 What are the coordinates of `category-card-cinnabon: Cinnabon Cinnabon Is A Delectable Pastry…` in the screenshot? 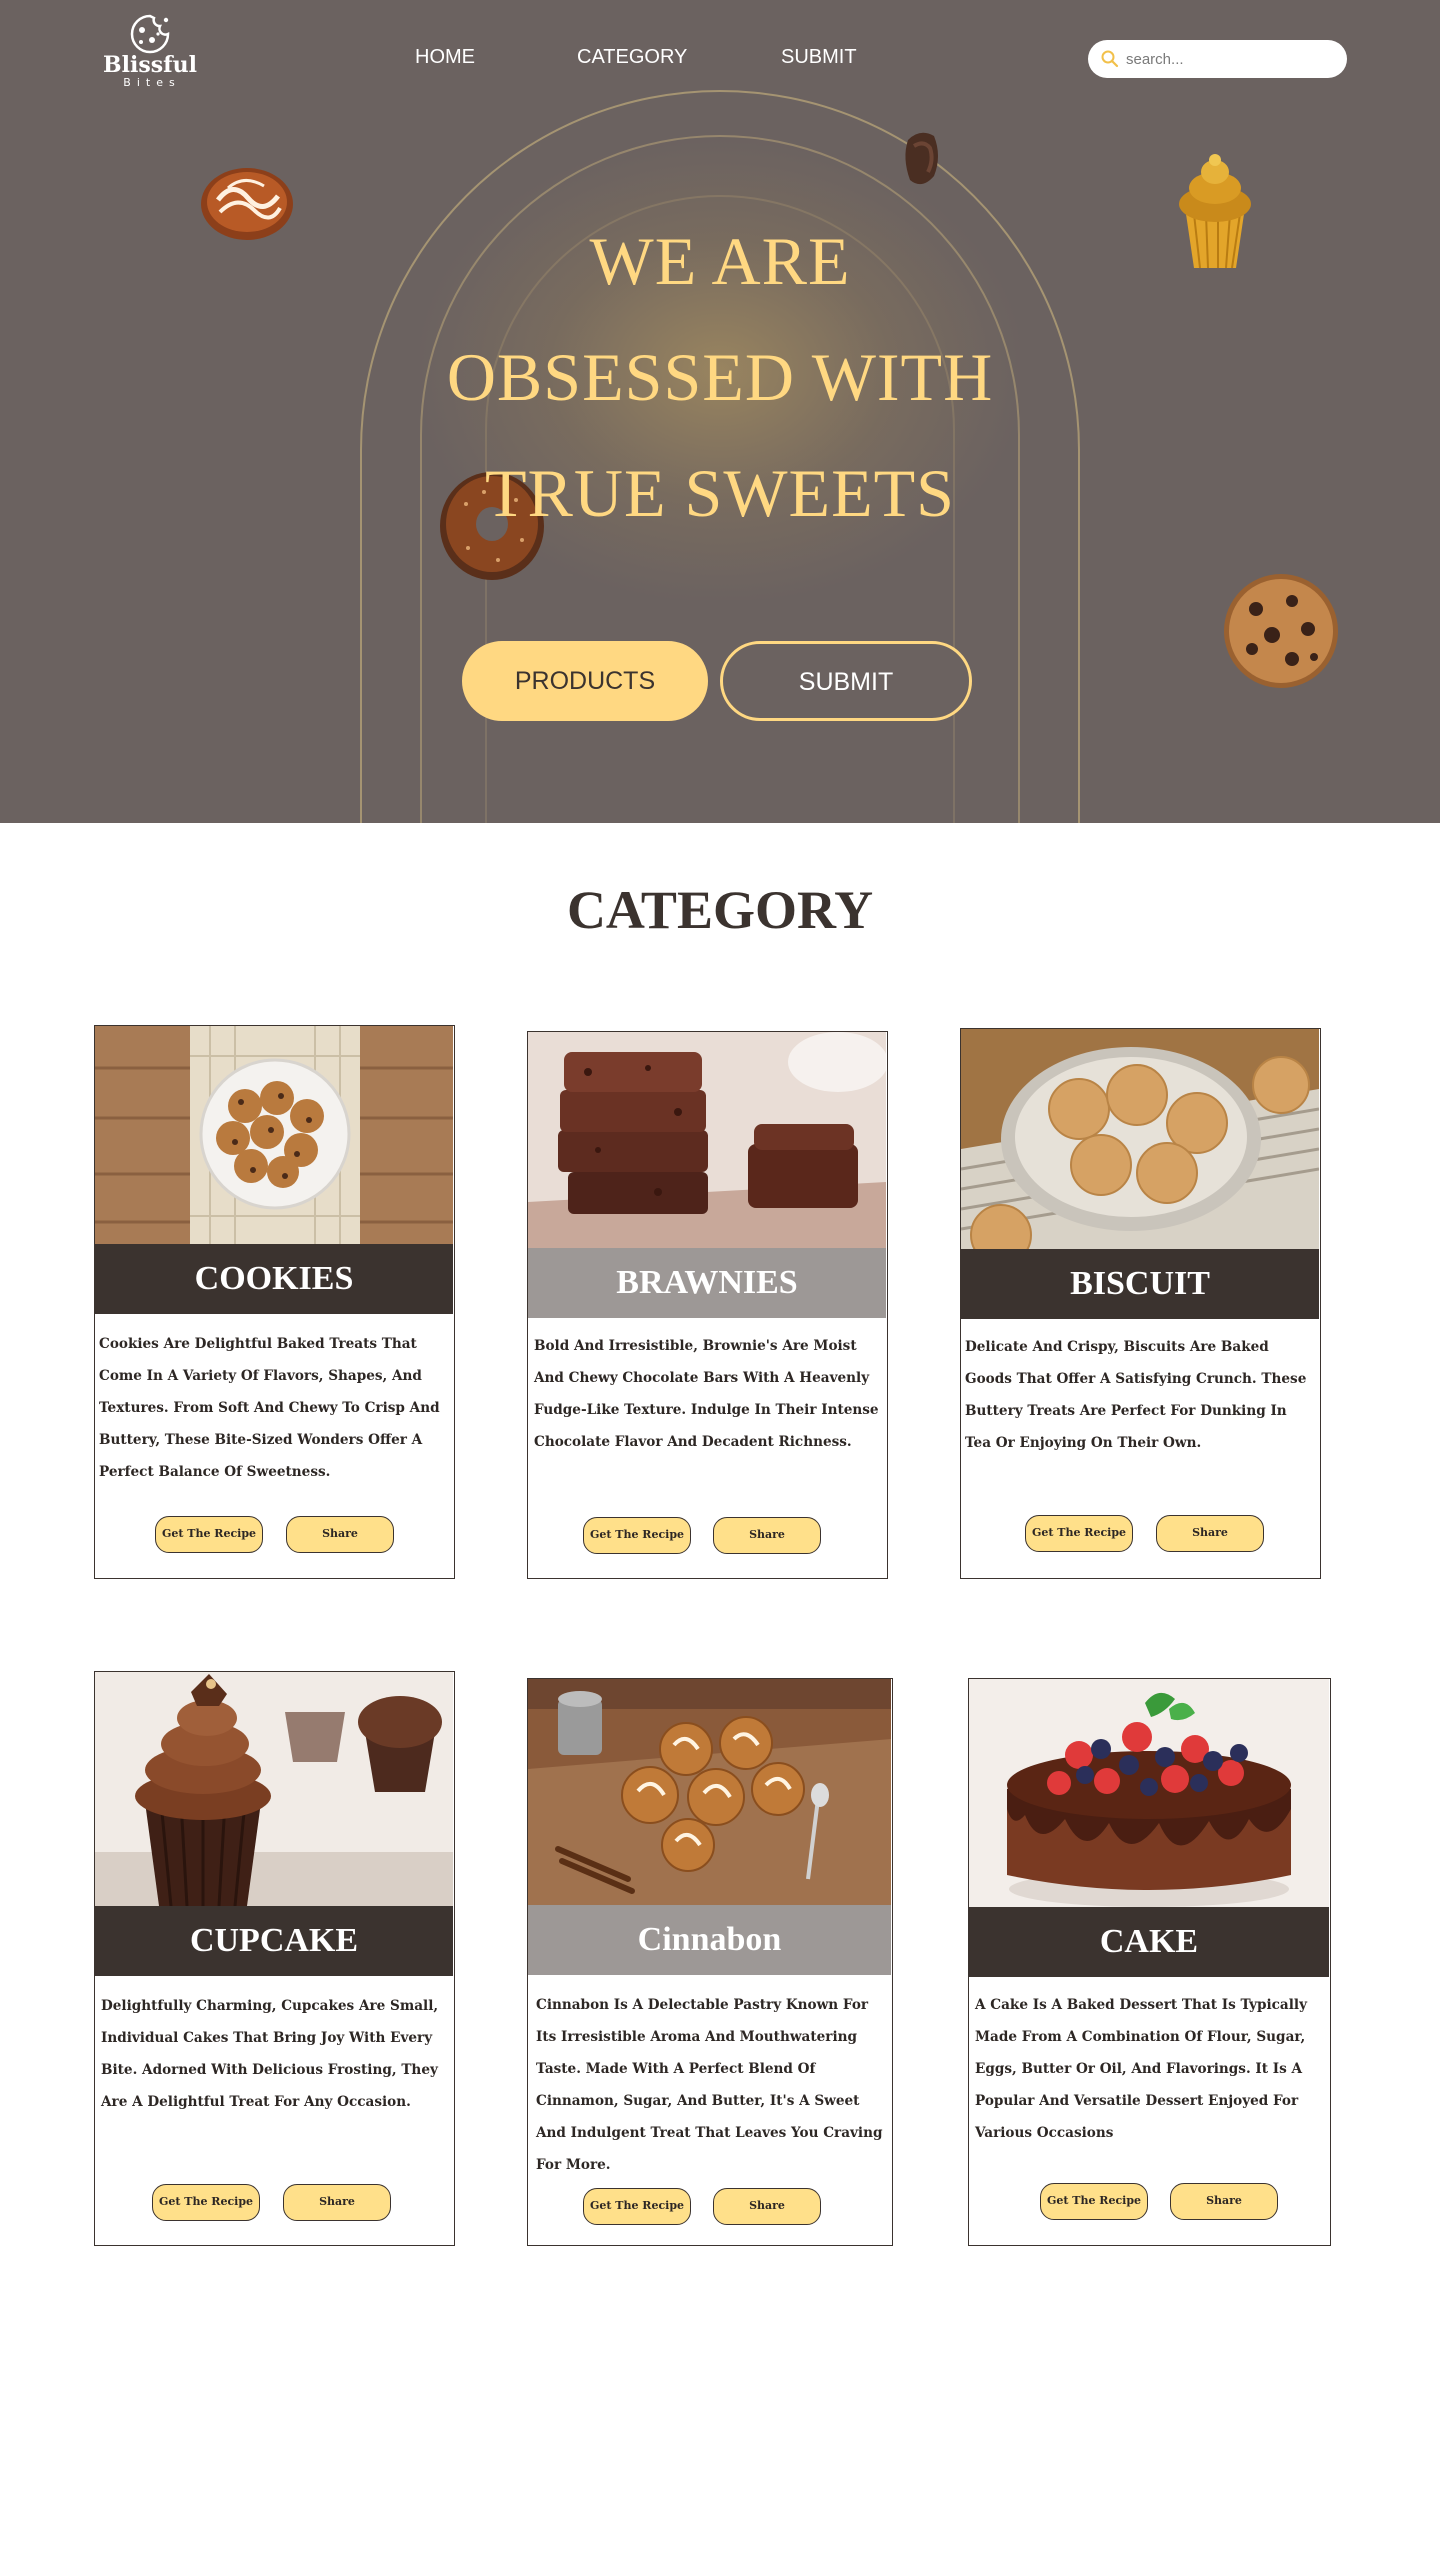 It's located at (710, 1962).